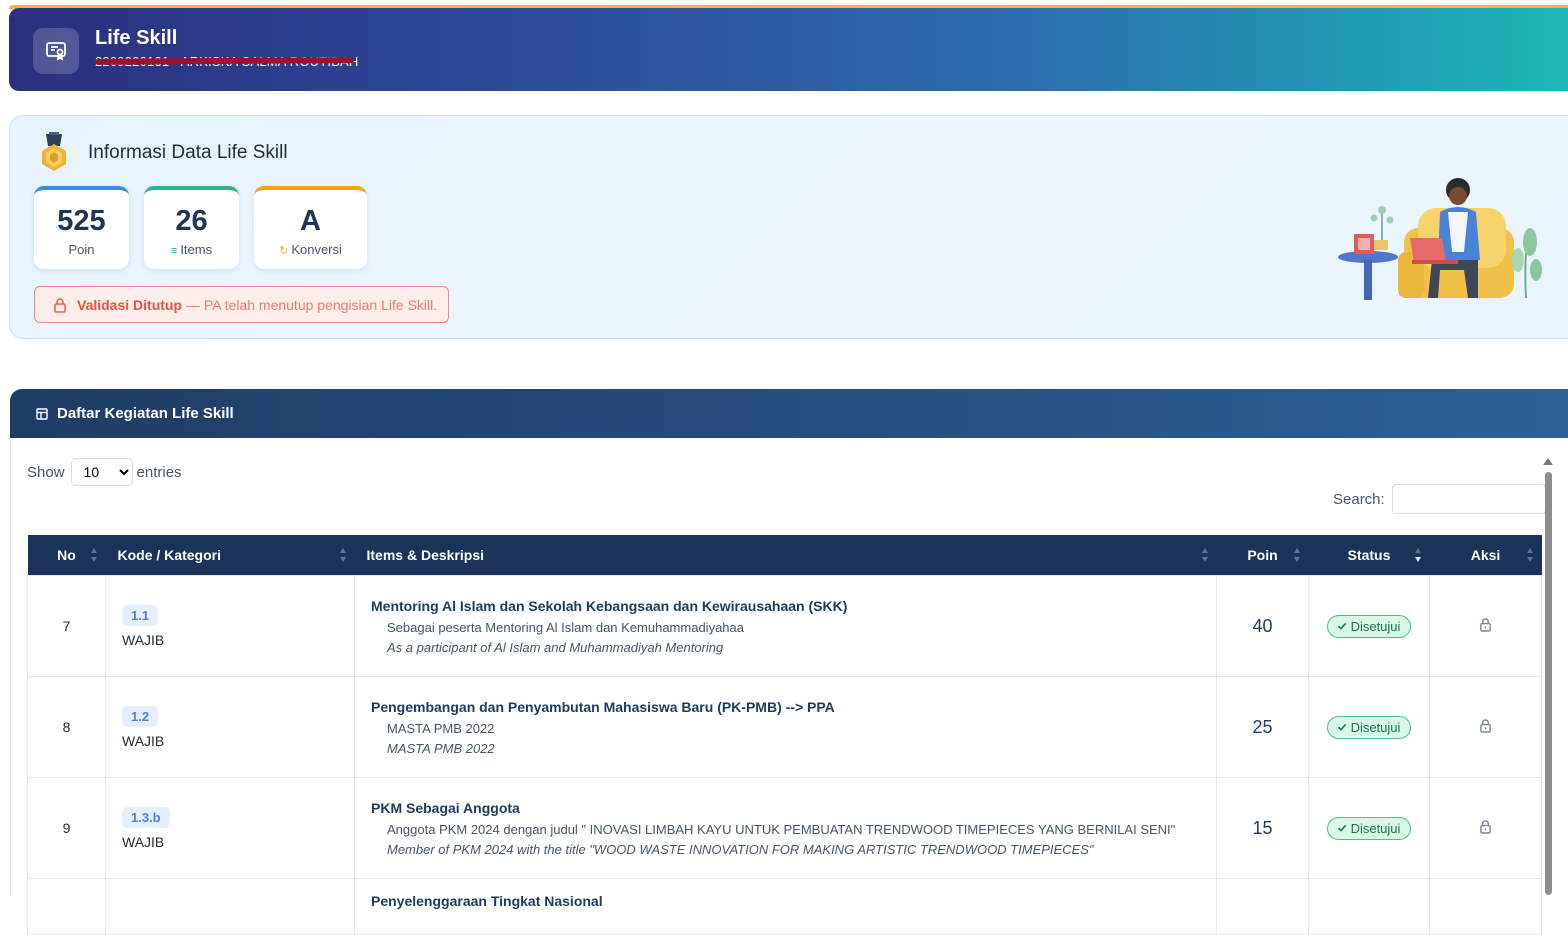 The image size is (1568, 935). What do you see at coordinates (42, 413) in the screenshot?
I see `table-icon` at bounding box center [42, 413].